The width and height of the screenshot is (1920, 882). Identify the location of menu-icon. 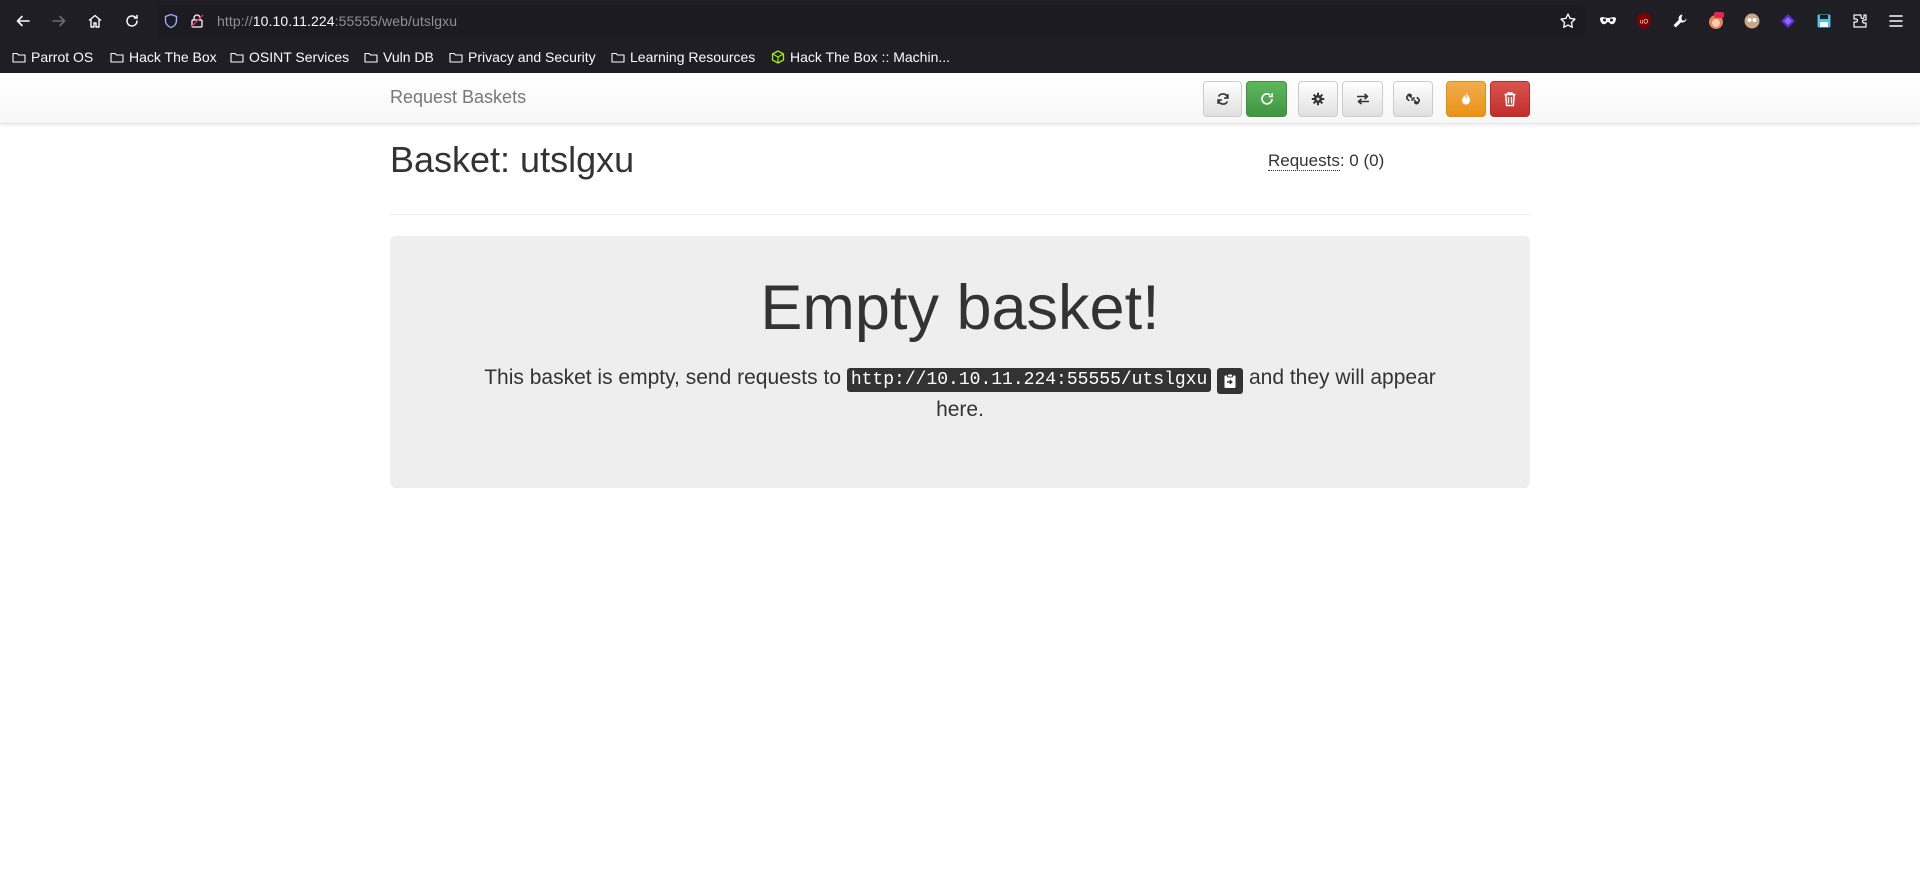
(1896, 21).